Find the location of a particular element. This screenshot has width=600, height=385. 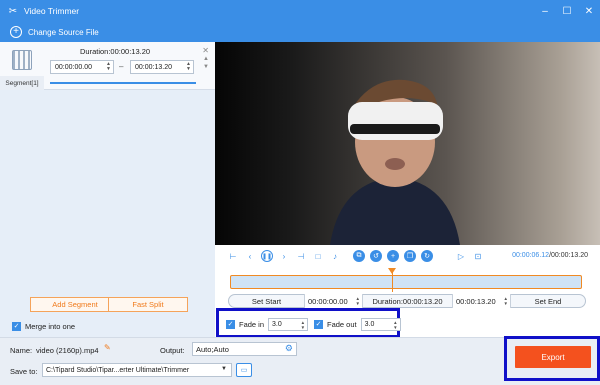

change-source-bar: + Change Source File is located at coordinates (300, 32).